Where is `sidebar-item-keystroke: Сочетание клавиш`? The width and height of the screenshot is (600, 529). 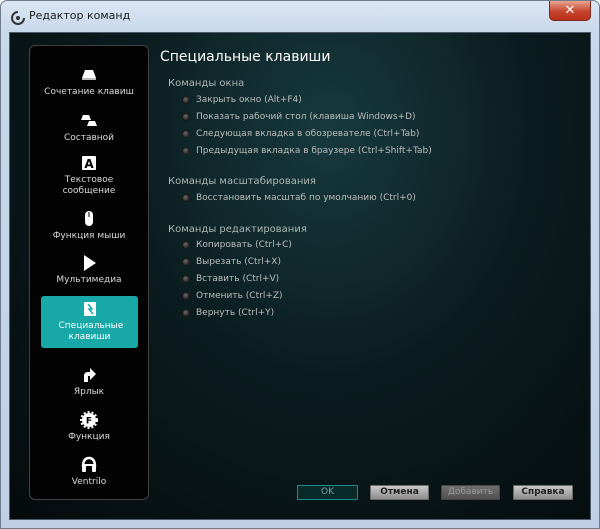 sidebar-item-keystroke: Сочетание клавиш is located at coordinates (89, 82).